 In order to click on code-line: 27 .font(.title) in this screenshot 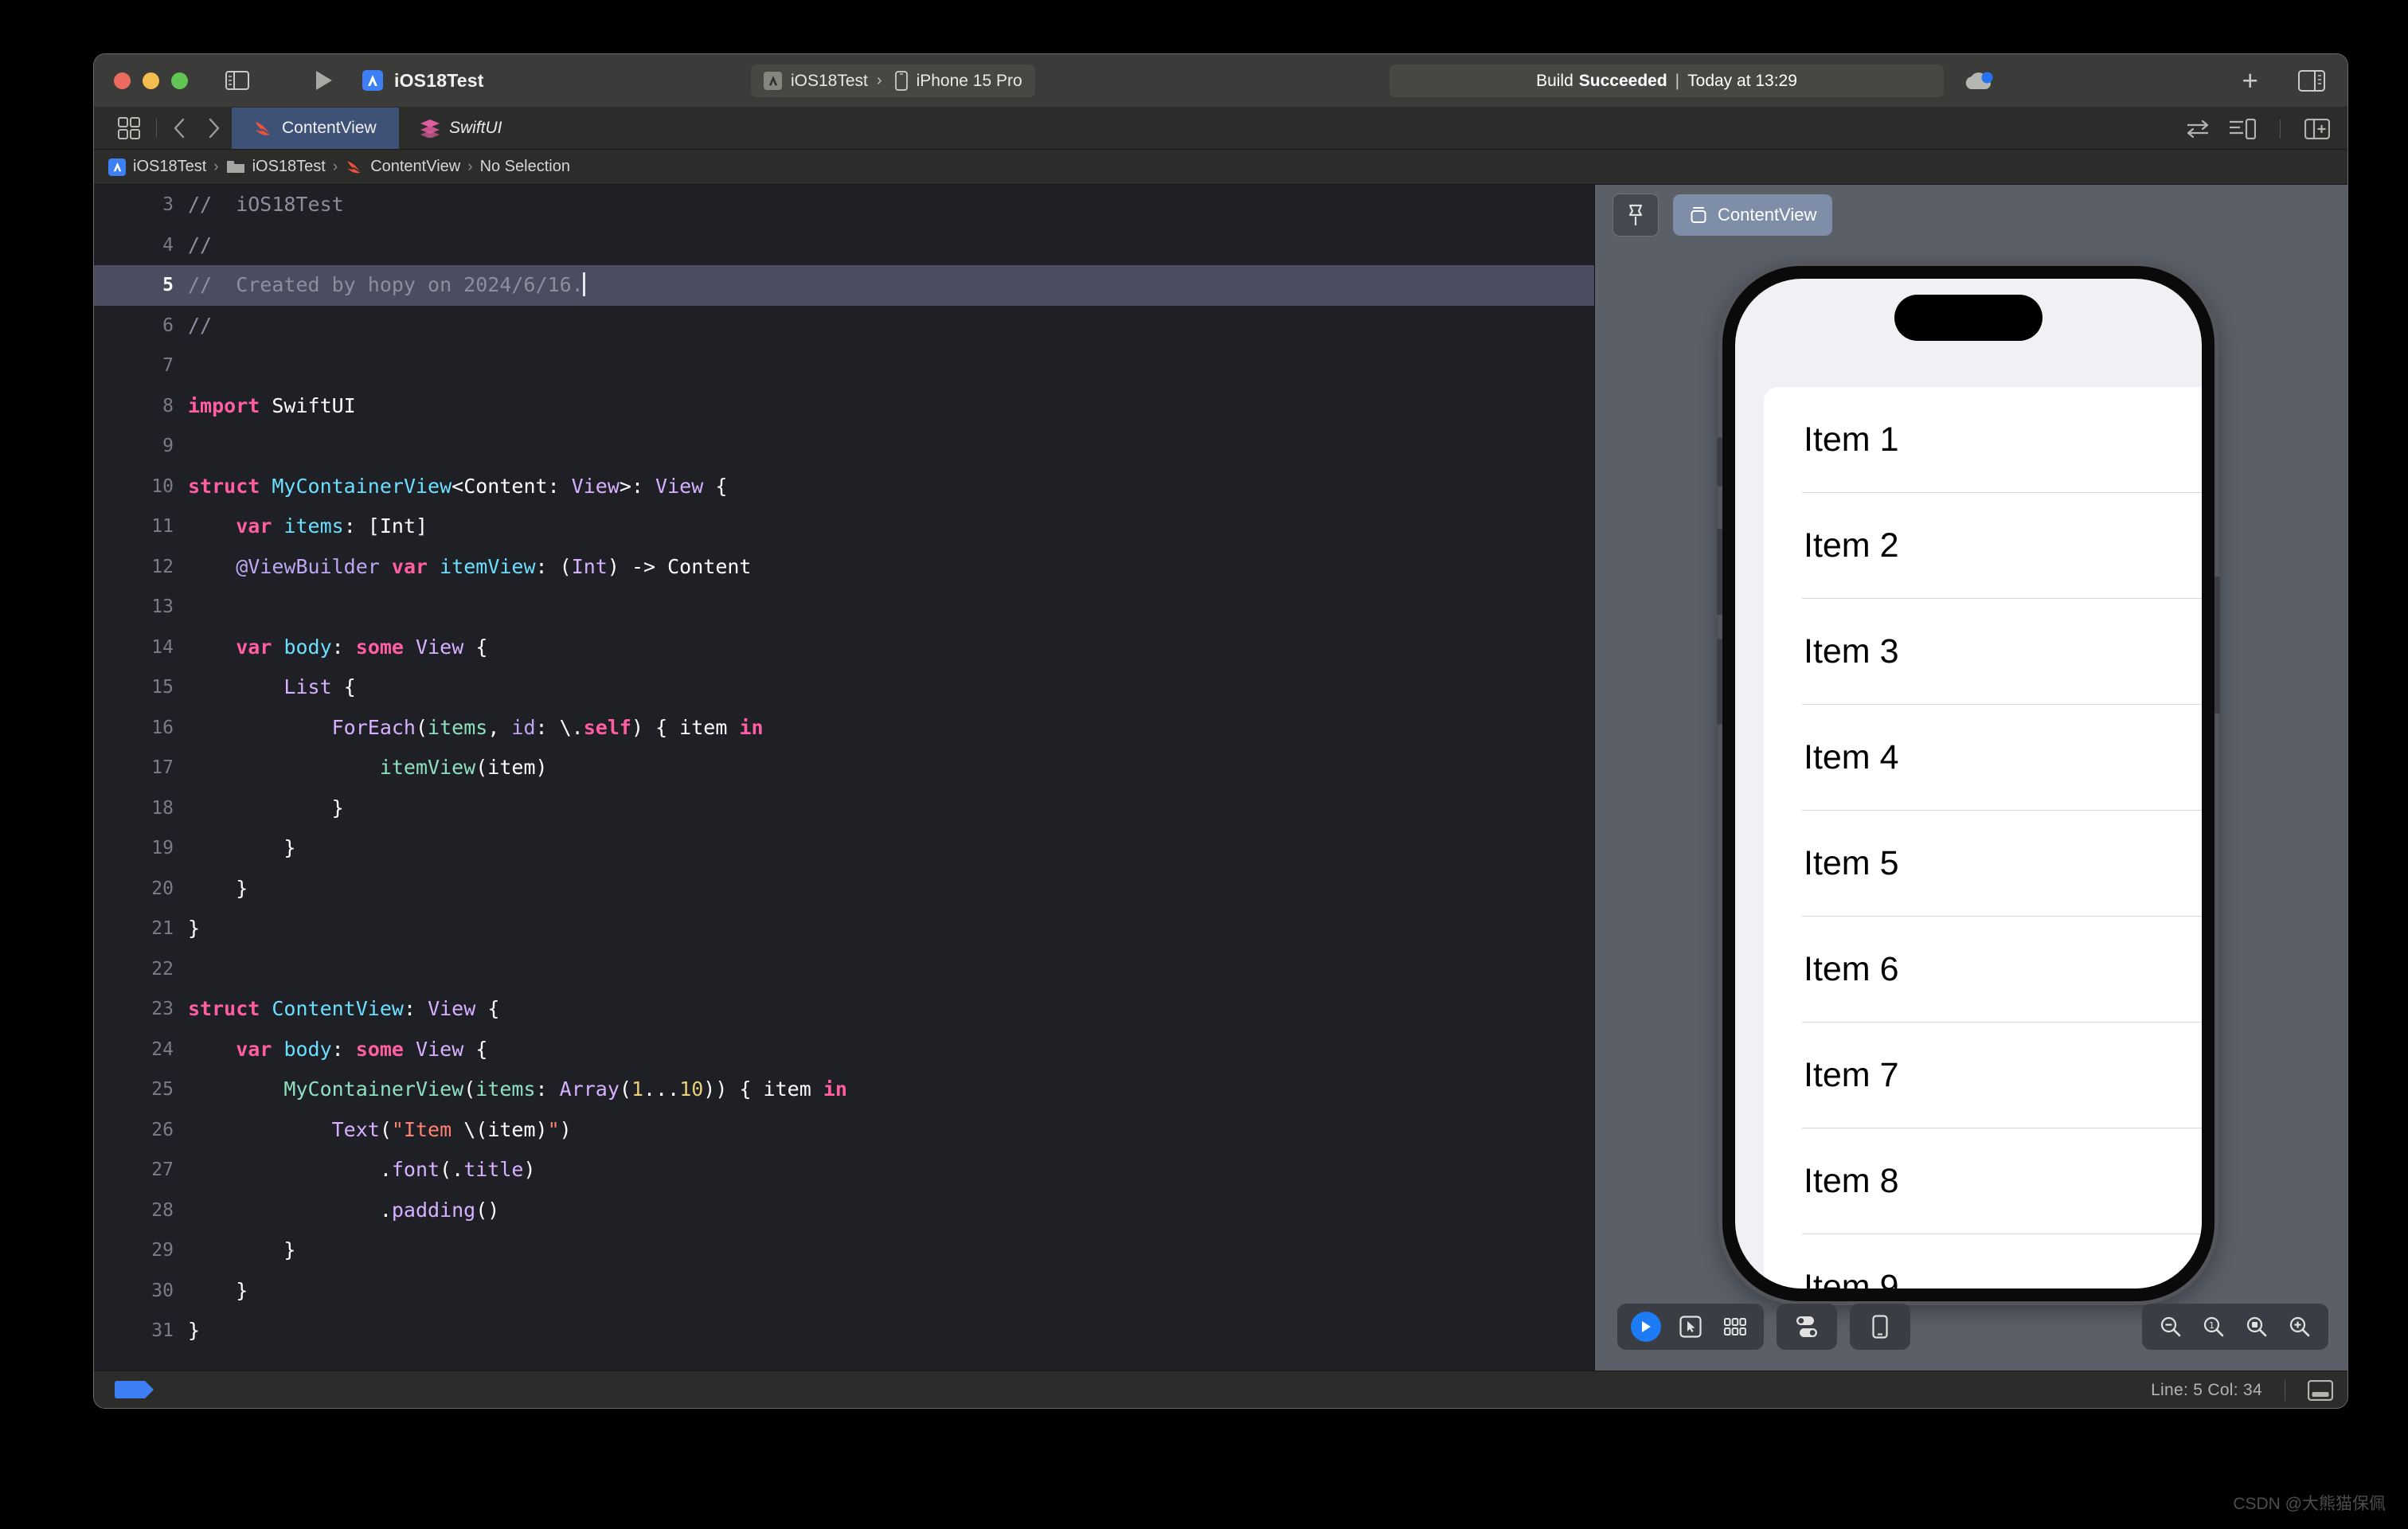, I will do `click(844, 1170)`.